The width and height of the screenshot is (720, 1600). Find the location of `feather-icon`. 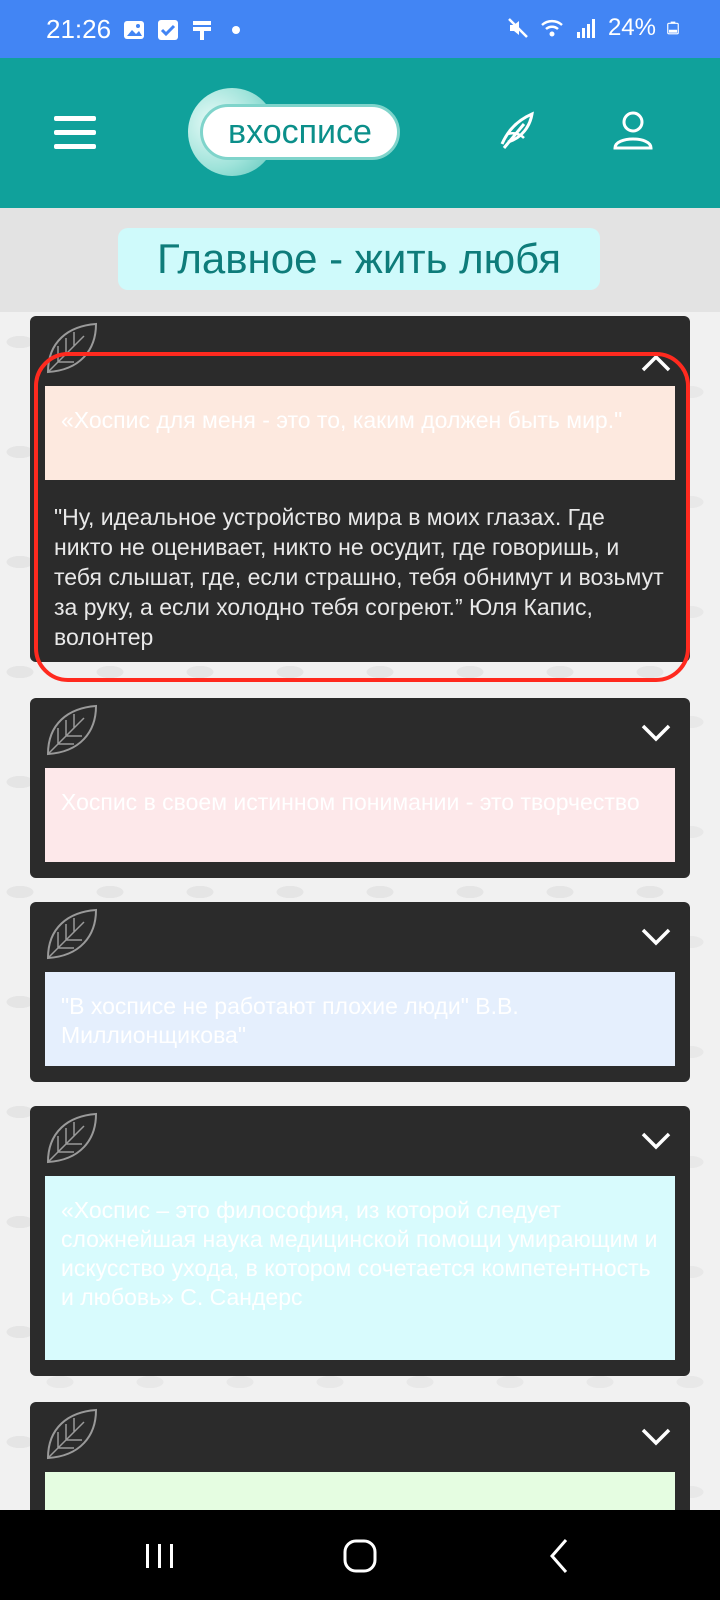

feather-icon is located at coordinates (517, 131).